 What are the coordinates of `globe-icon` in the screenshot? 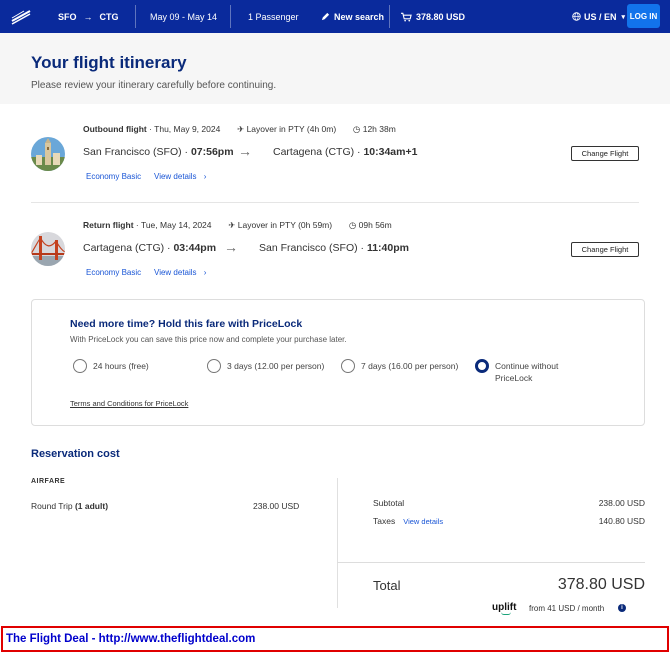 It's located at (576, 16).